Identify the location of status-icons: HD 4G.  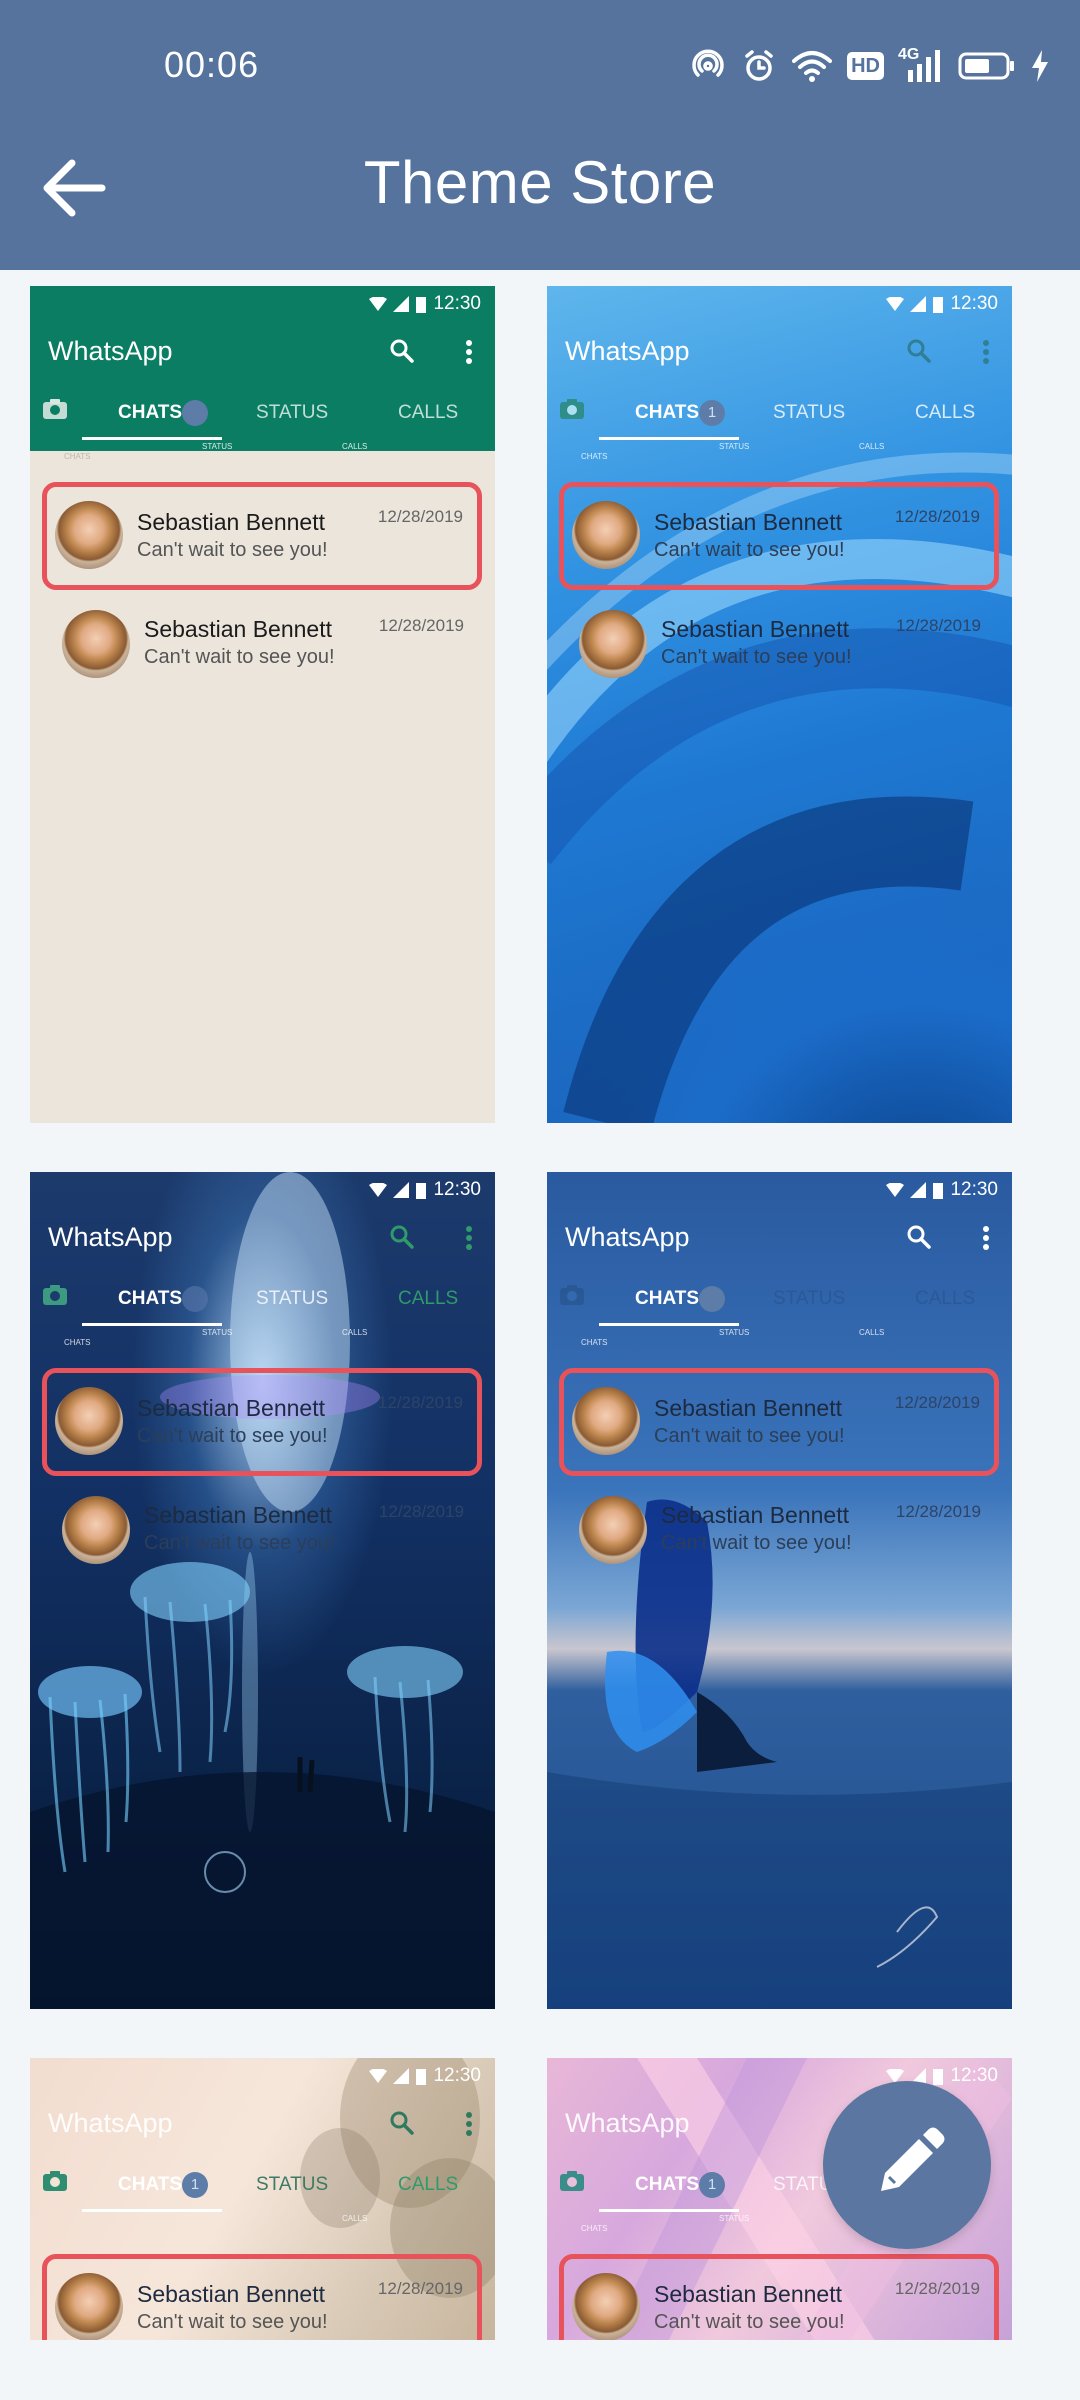
(869, 65).